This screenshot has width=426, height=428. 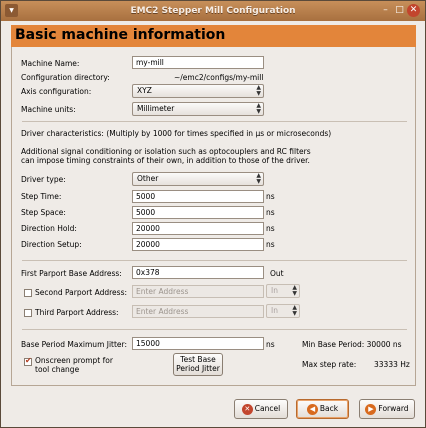 What do you see at coordinates (65, 77) in the screenshot?
I see `config-dir-label: Configuration directory:` at bounding box center [65, 77].